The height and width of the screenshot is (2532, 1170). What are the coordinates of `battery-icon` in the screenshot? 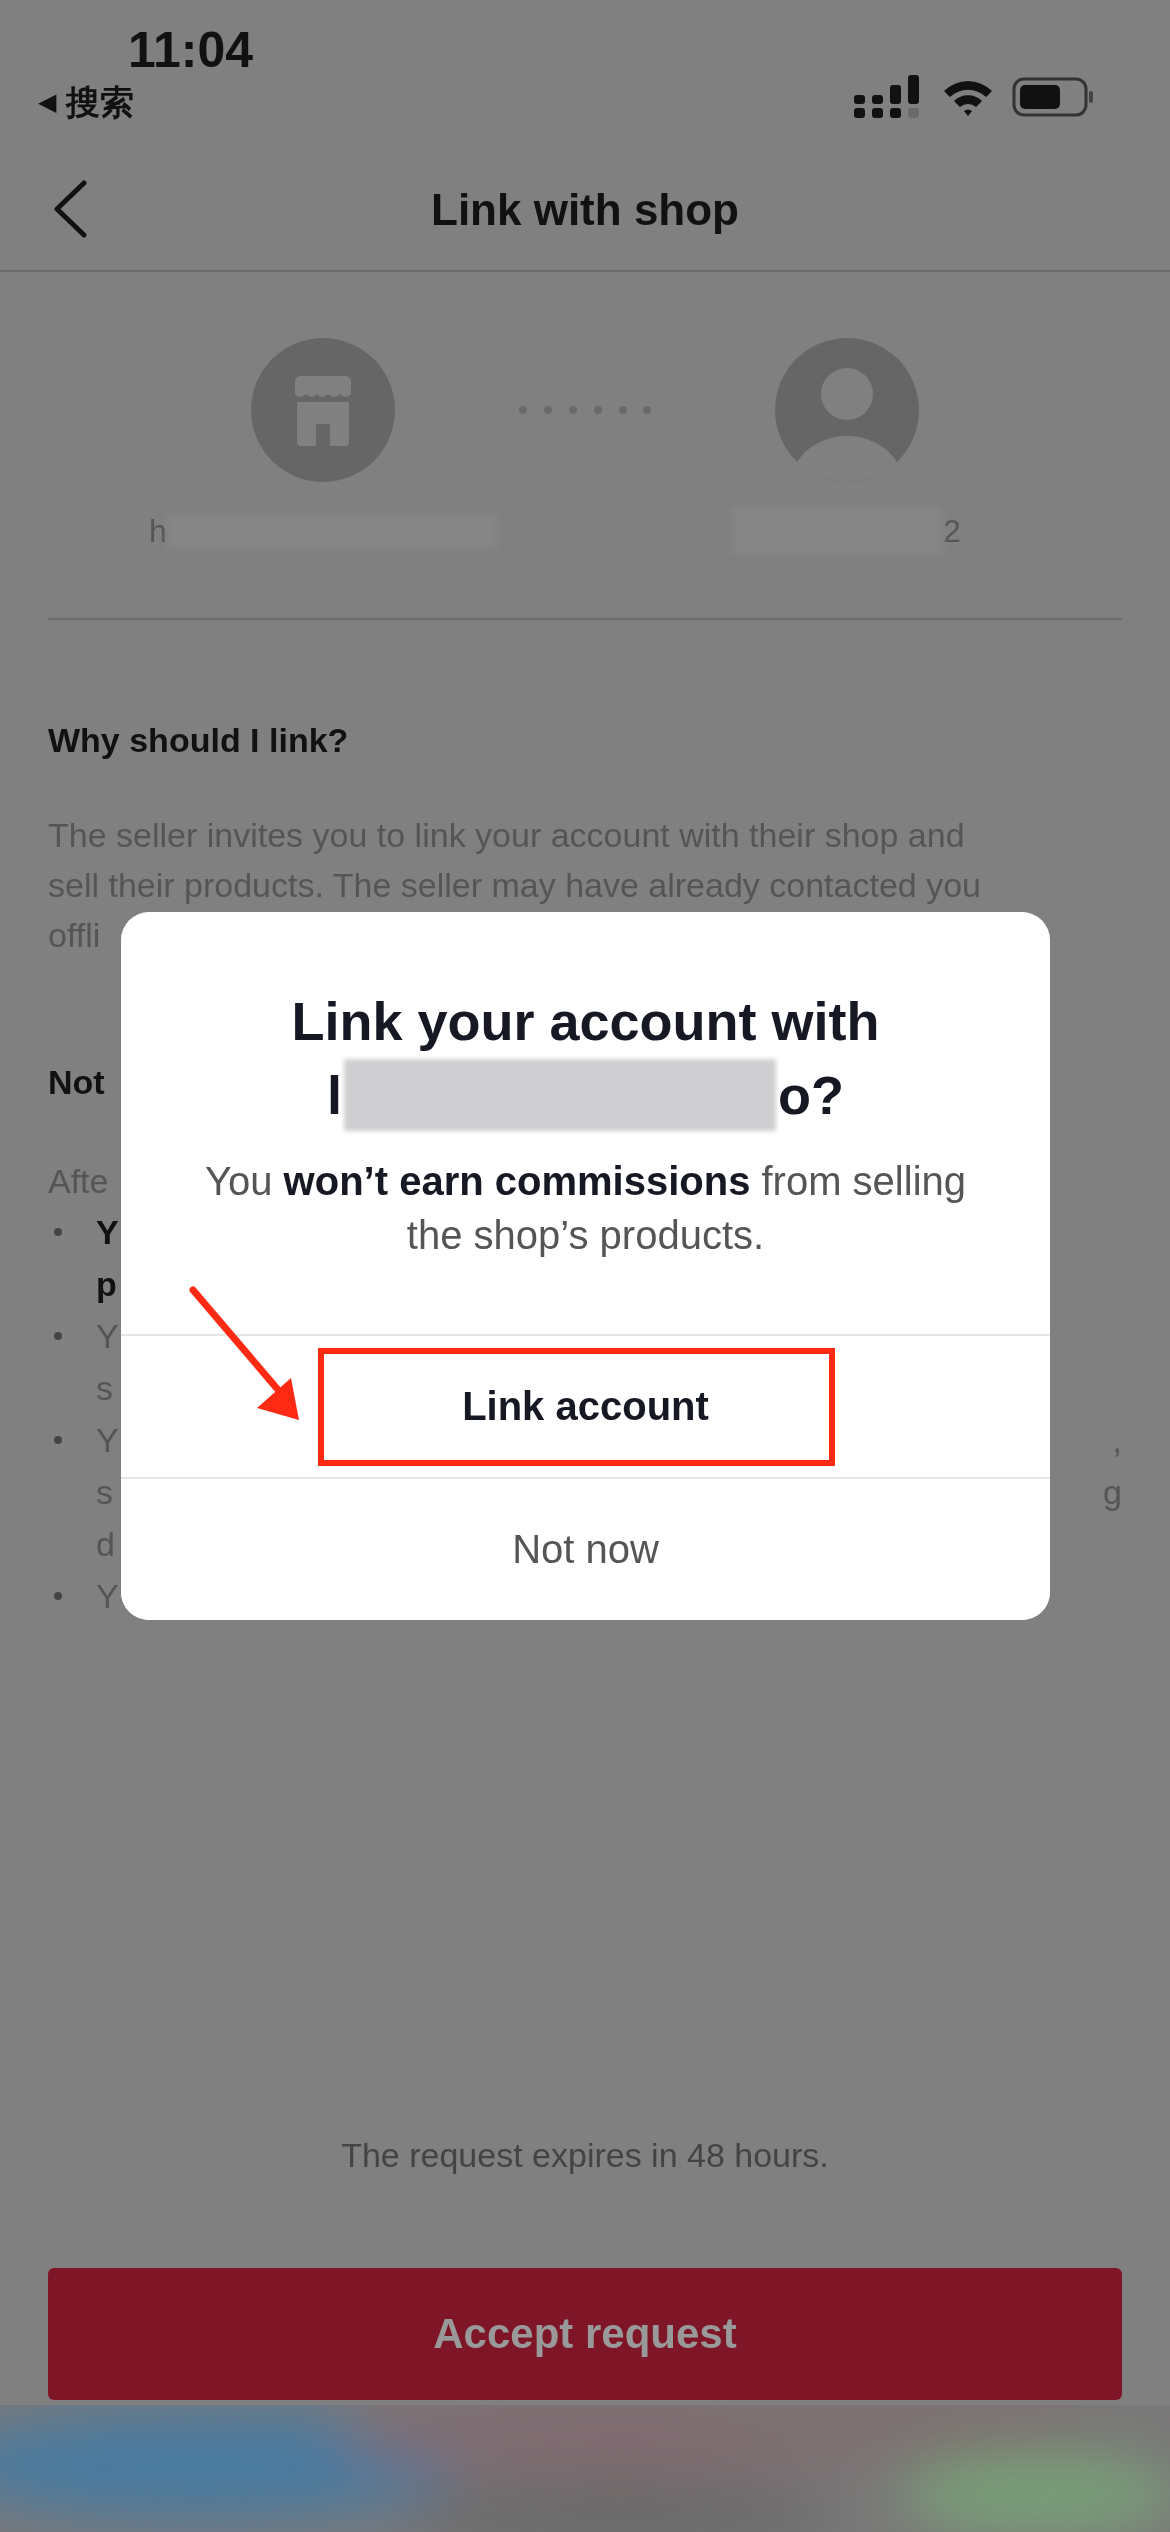 It's located at (1053, 97).